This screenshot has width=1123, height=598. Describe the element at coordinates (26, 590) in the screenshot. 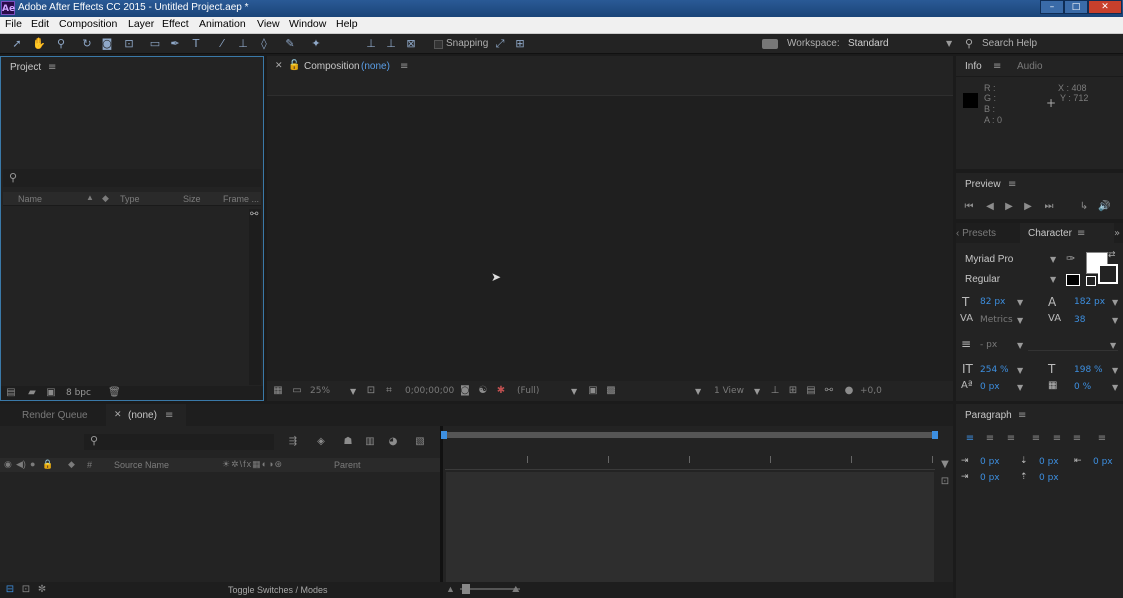

I see `transfer-controls-icon: ⊡` at that location.